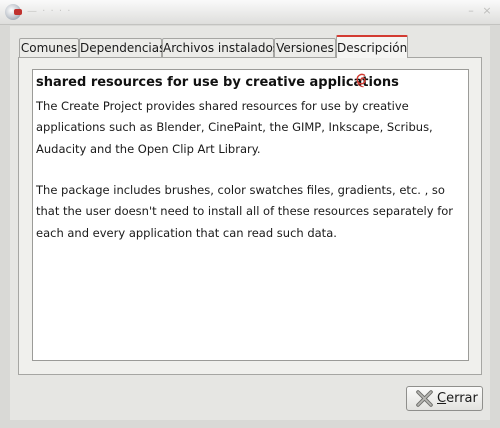  I want to click on window-title: — · · · ·, so click(49, 11).